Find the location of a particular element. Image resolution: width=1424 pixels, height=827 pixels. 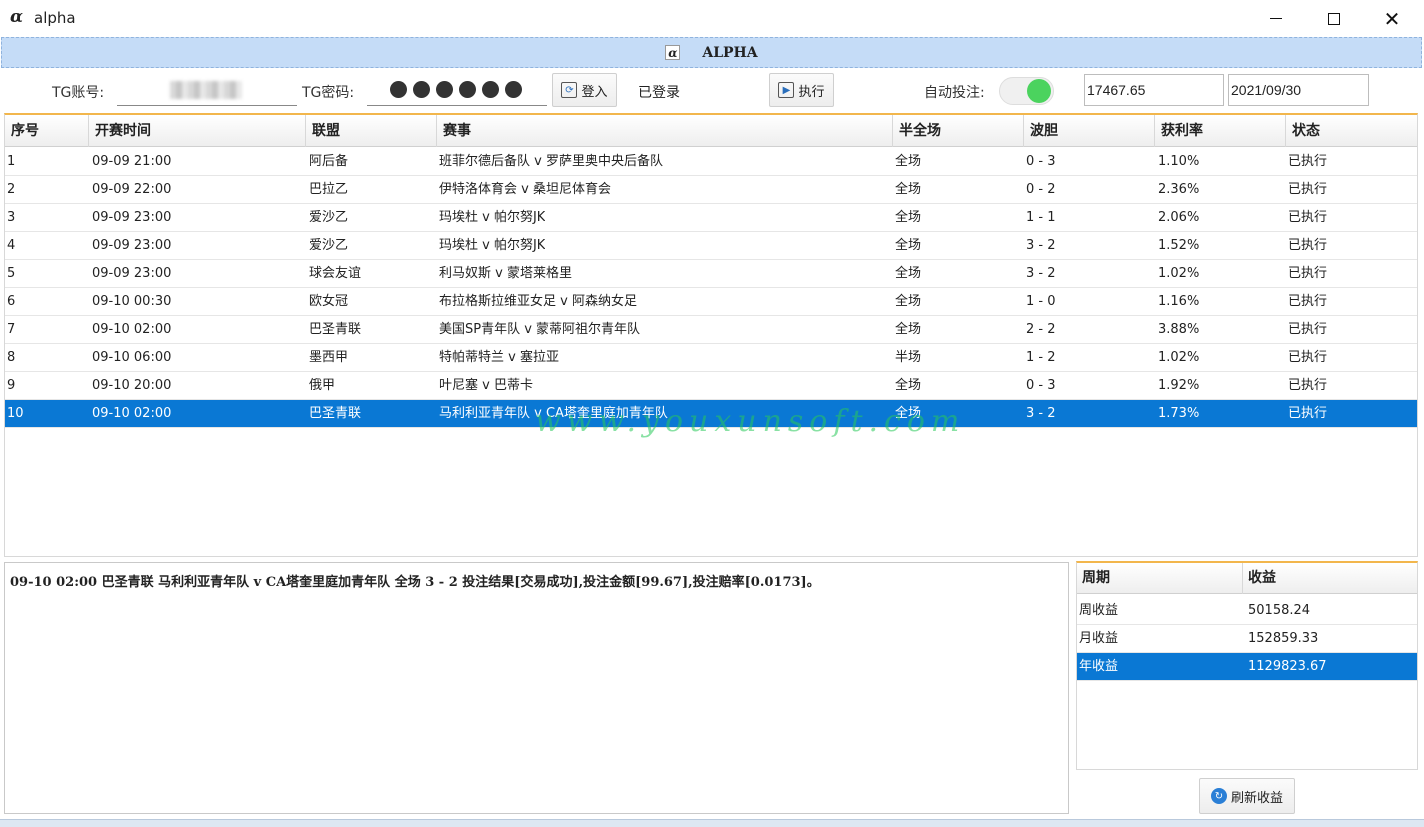

execute-button: ▶ 执行 is located at coordinates (801, 90).